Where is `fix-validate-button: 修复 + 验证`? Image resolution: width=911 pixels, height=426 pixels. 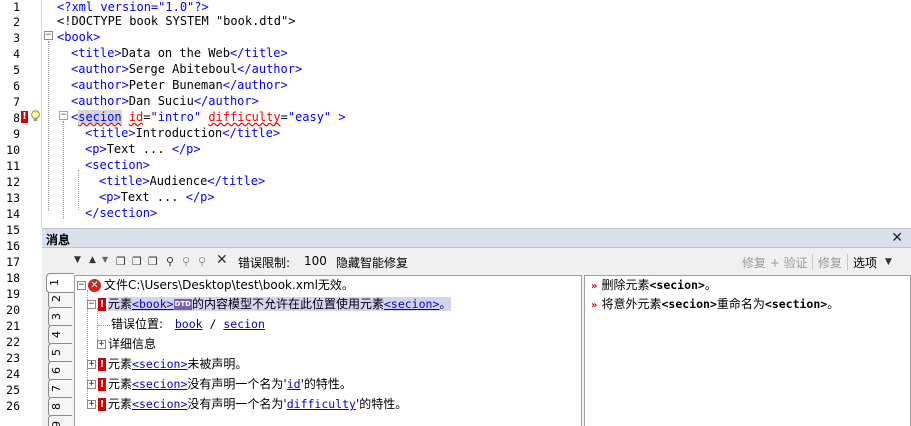 fix-validate-button: 修复 + 验证 is located at coordinates (775, 262).